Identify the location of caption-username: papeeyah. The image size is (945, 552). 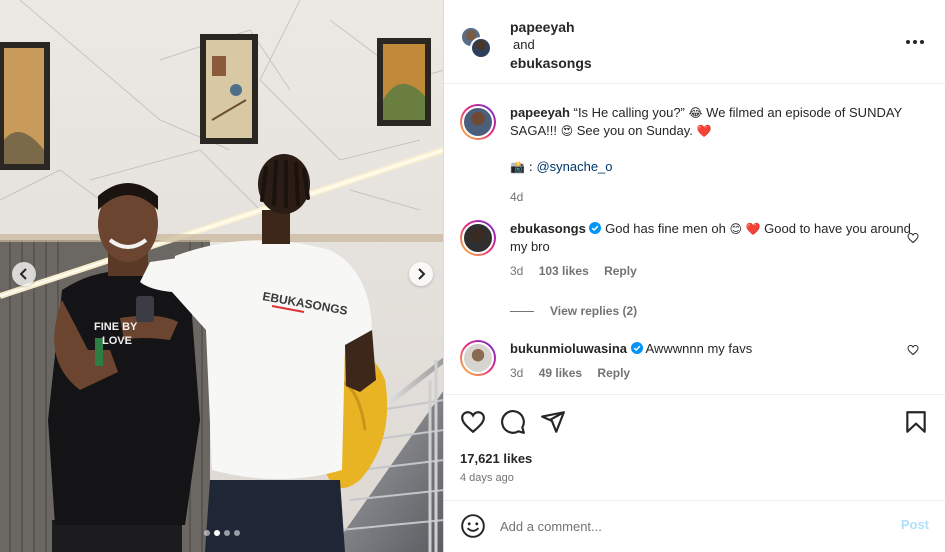
(540, 112).